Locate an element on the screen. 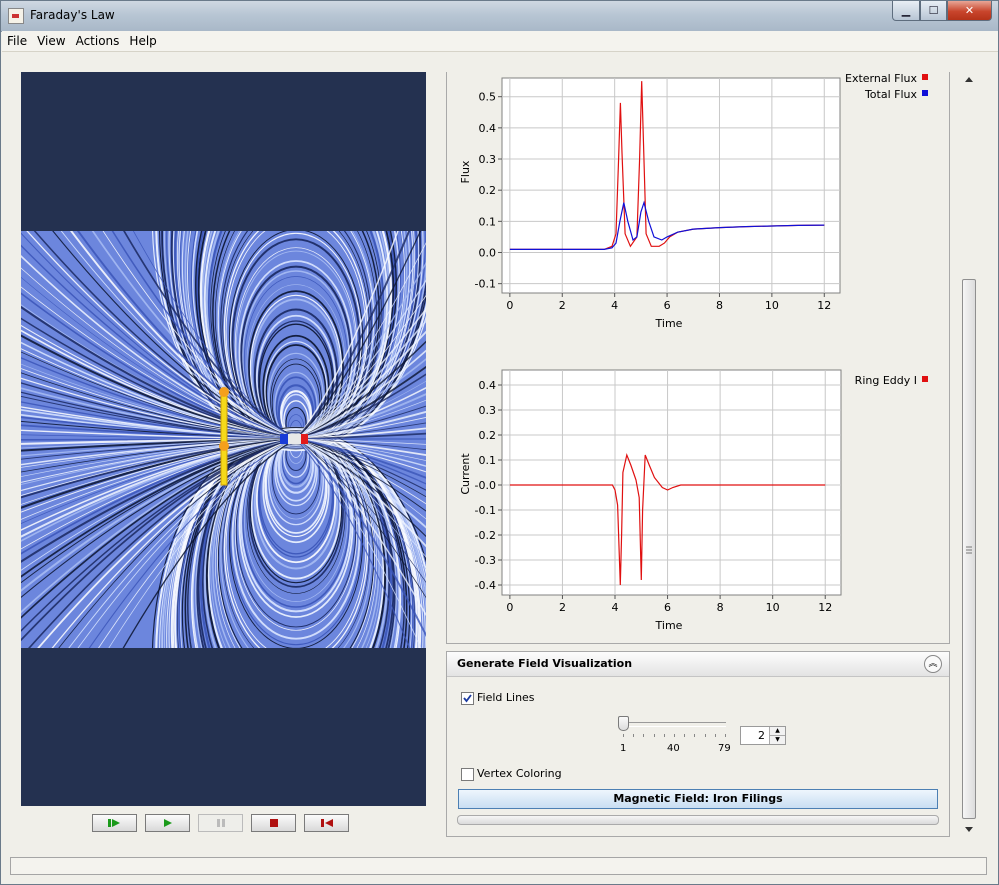  conducting-ring is located at coordinates (224, 437).